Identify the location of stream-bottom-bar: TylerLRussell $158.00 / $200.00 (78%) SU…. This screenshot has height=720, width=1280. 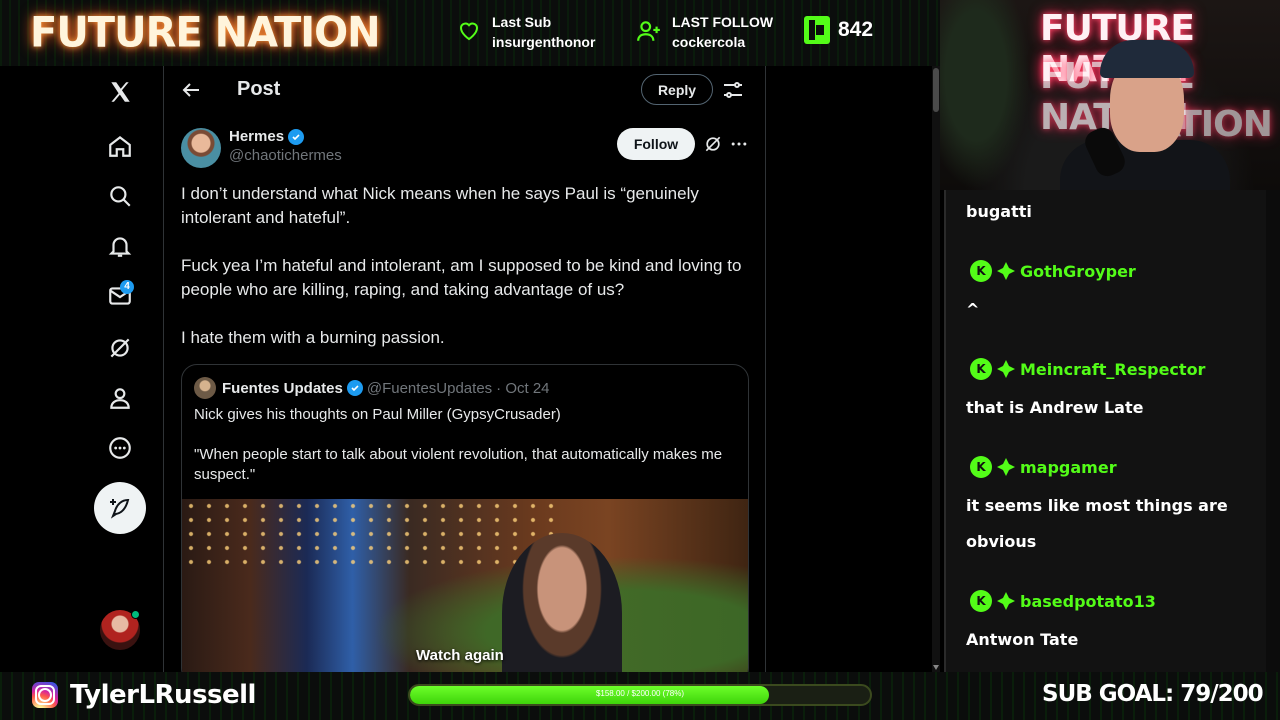
(640, 696).